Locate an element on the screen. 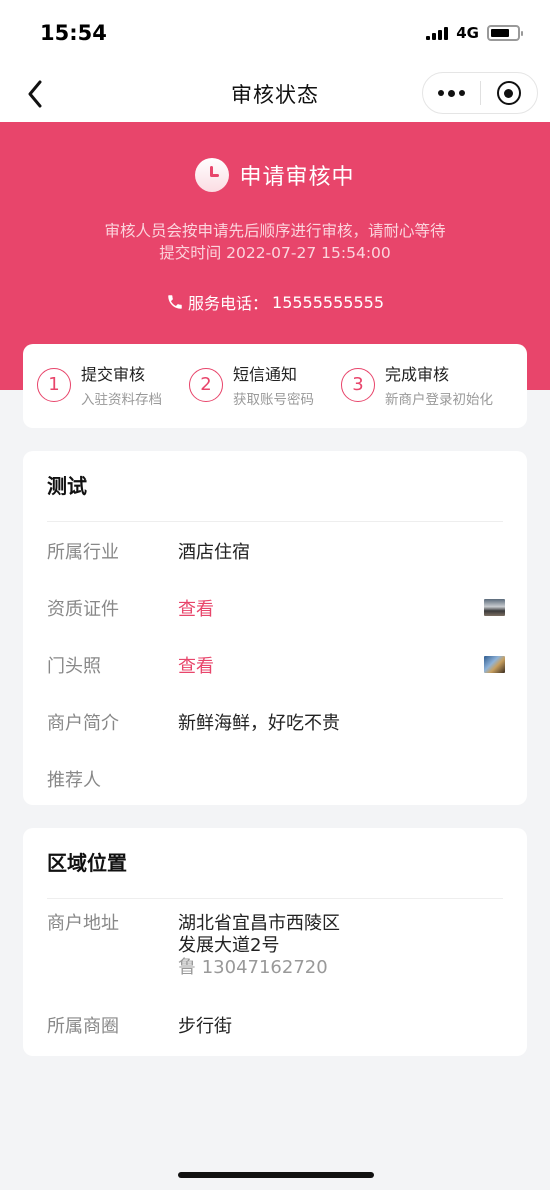  info-row-industry: 所属行业 酒店住宿 is located at coordinates (275, 550).